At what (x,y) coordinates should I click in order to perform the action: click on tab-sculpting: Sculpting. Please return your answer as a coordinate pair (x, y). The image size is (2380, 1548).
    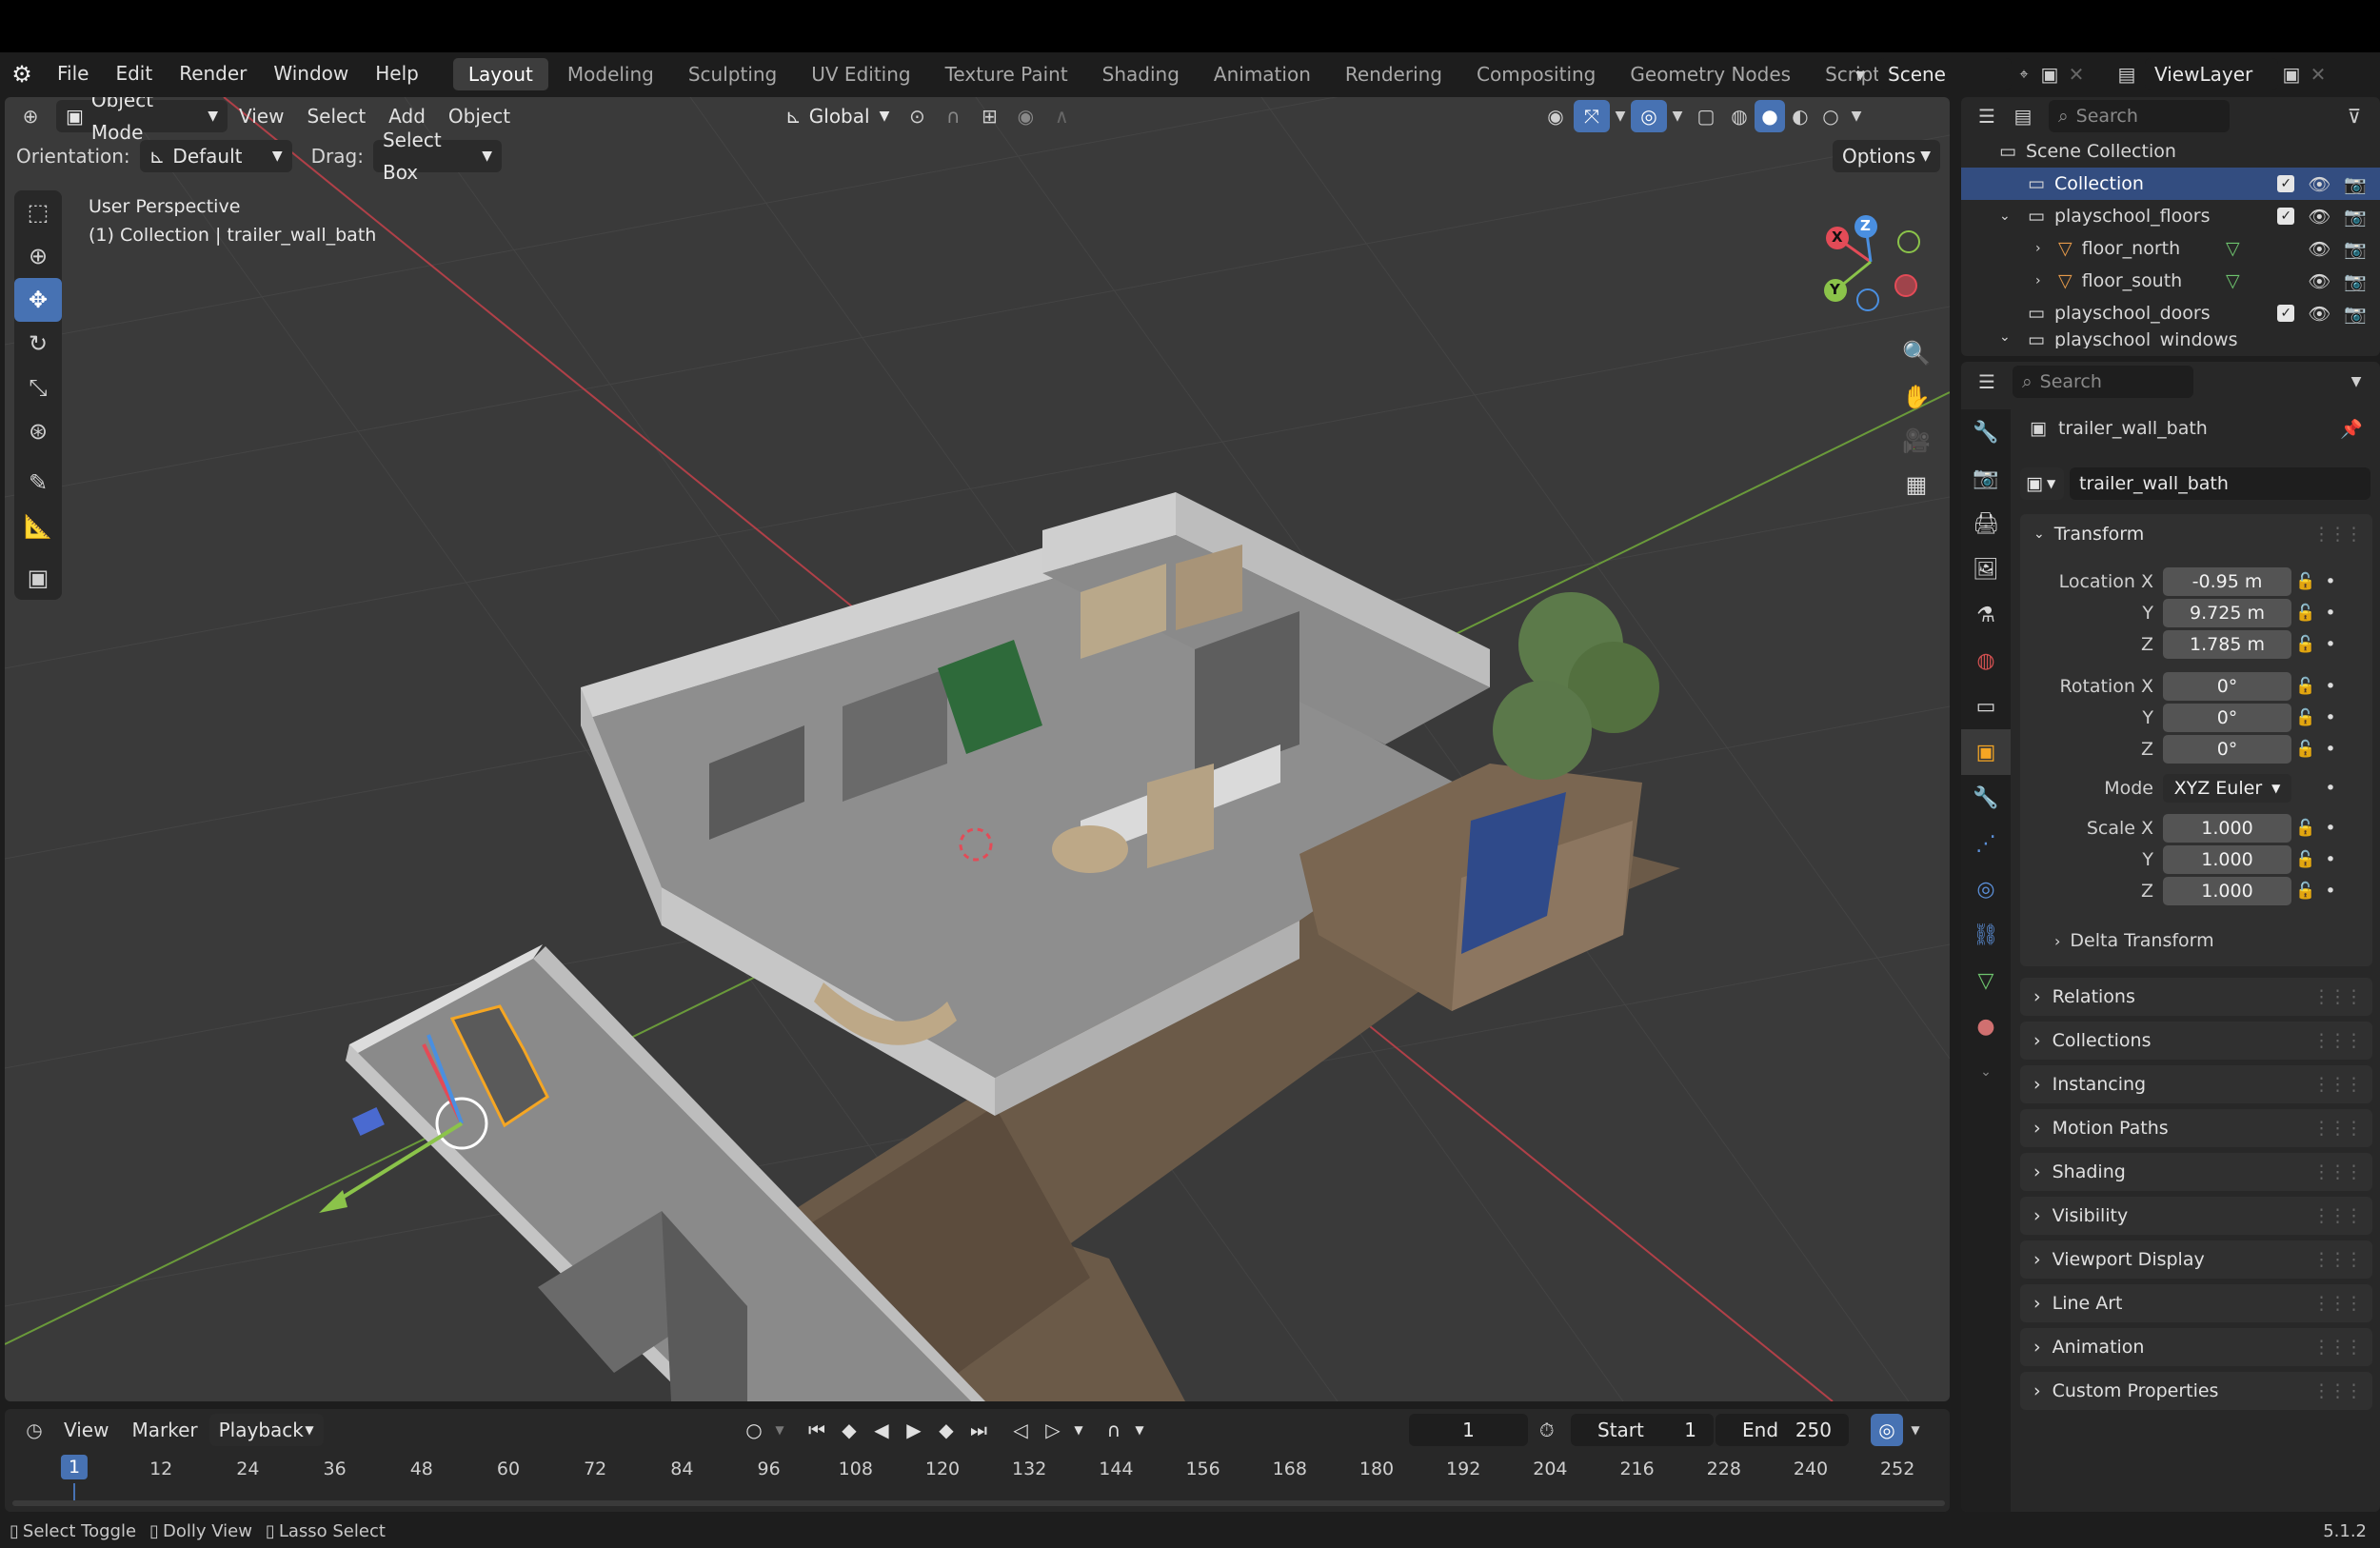
    Looking at the image, I should click on (732, 74).